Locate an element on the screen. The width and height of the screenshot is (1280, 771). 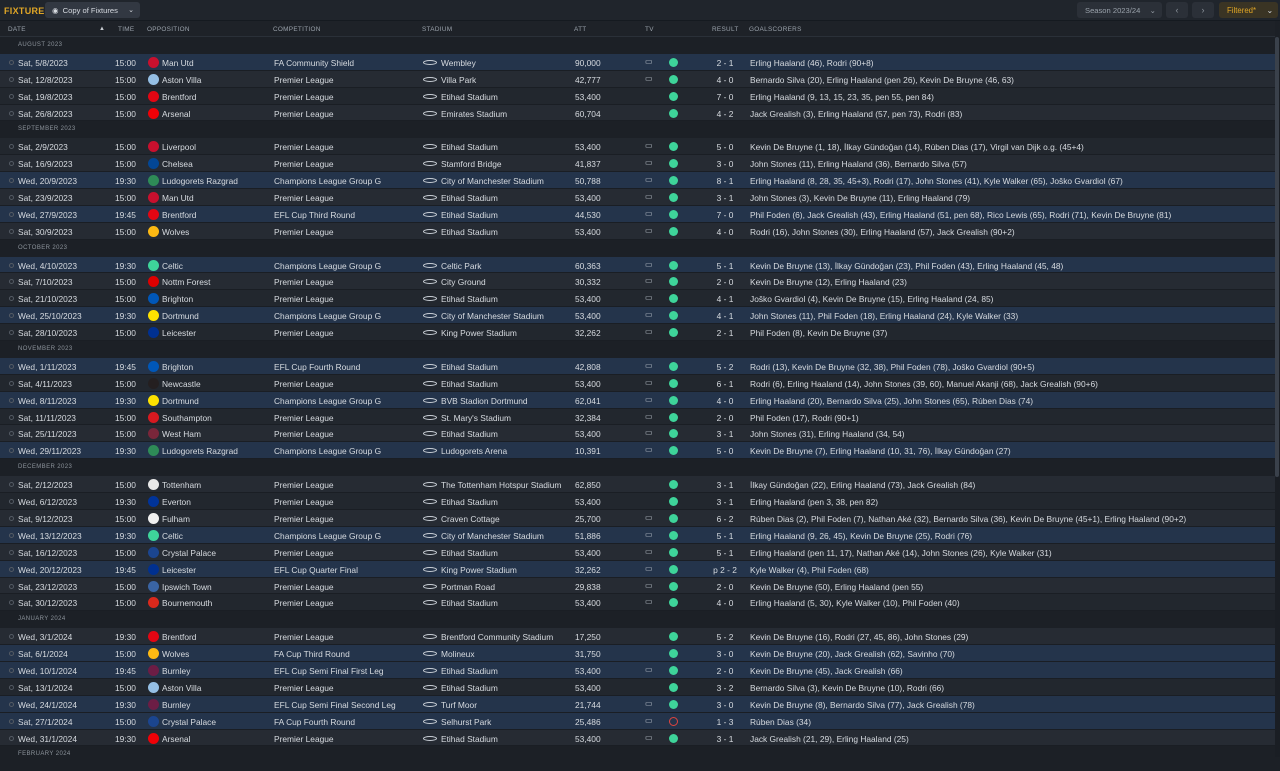
col-att: ATT is located at coordinates (580, 29).